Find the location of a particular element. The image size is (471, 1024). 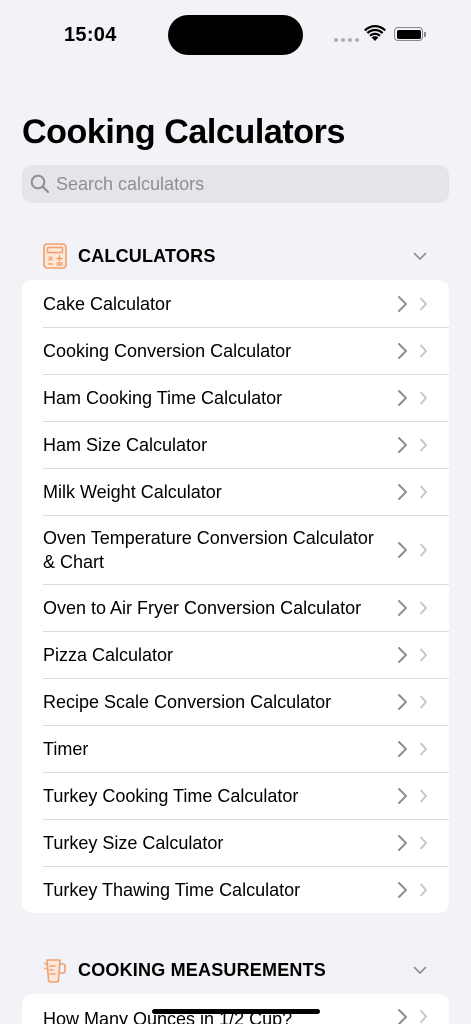

section-header-cooking-measurements: COOKING MEASUREMENTS is located at coordinates (235, 970).